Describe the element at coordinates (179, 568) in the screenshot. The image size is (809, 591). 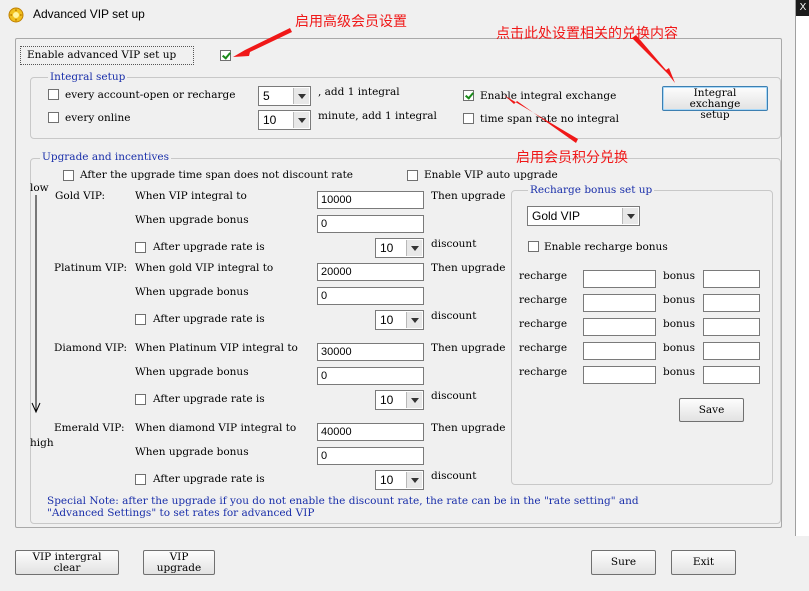
I see `vip-upgrade-label-2: upgrade` at that location.